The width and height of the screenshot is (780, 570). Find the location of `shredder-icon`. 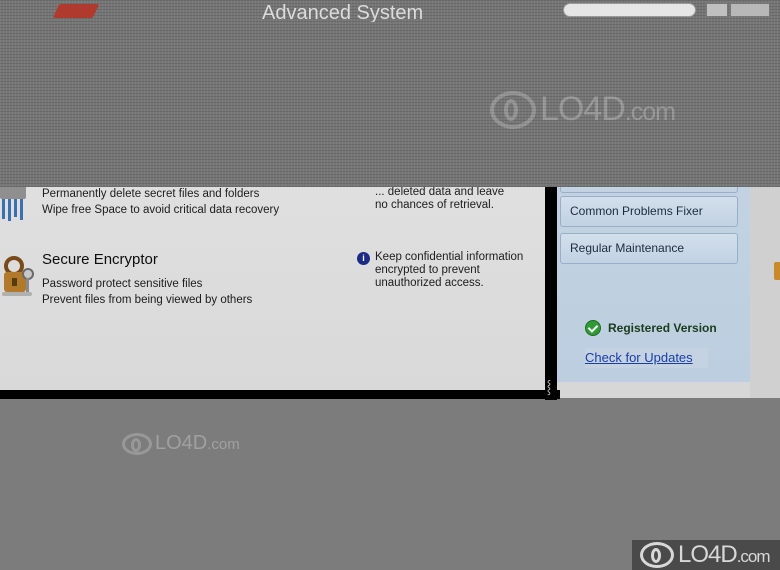

shredder-icon is located at coordinates (13, 203).